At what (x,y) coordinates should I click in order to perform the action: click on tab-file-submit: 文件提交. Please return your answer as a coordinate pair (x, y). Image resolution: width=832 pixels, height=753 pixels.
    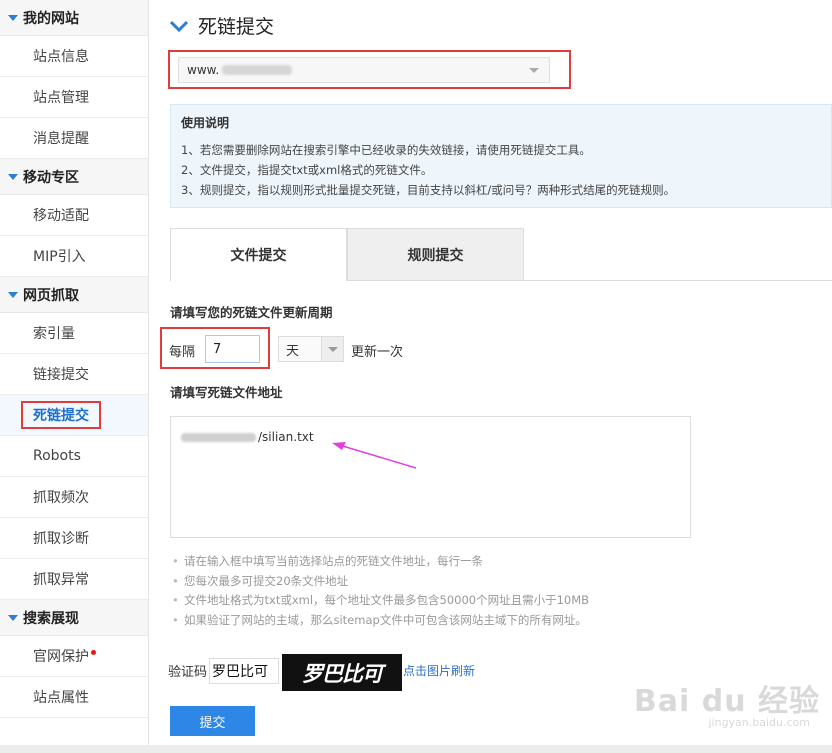
    Looking at the image, I should click on (258, 254).